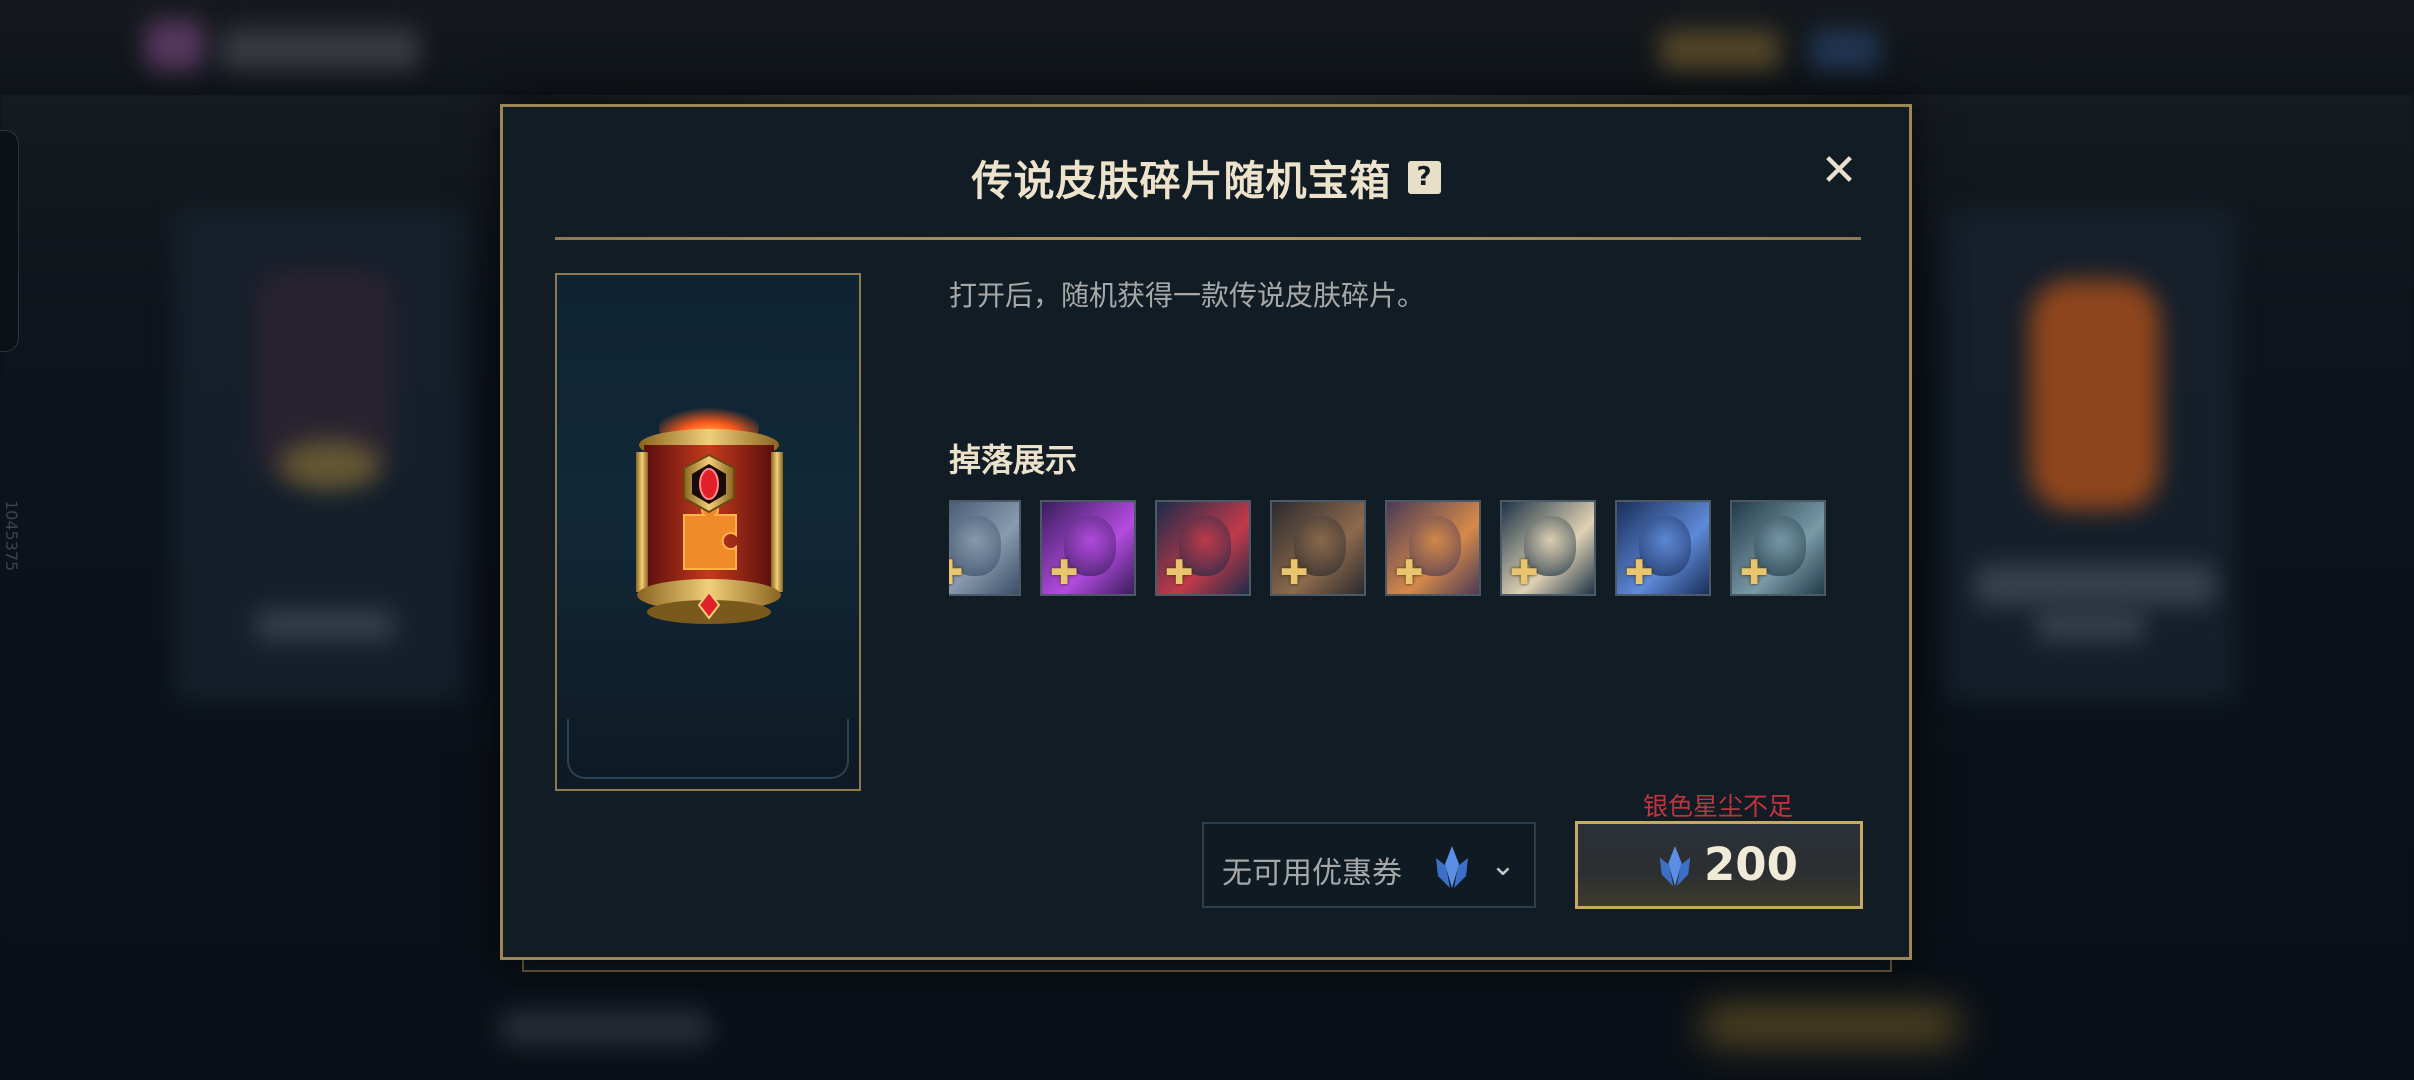  What do you see at coordinates (1718, 806) in the screenshot?
I see `insufficient-stardust-warning: 银色星尘不足` at bounding box center [1718, 806].